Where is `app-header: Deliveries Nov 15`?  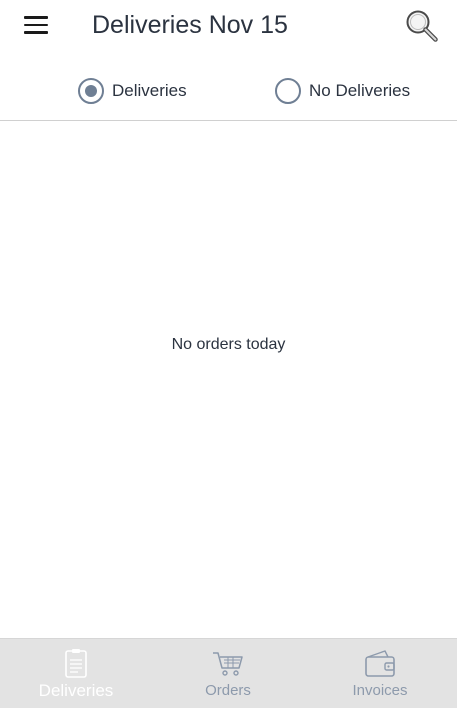
app-header: Deliveries Nov 15 is located at coordinates (228, 26).